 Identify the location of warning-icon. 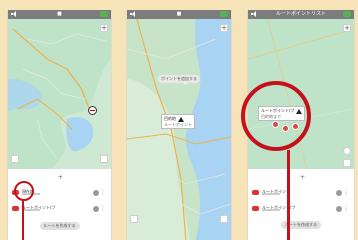
(181, 119).